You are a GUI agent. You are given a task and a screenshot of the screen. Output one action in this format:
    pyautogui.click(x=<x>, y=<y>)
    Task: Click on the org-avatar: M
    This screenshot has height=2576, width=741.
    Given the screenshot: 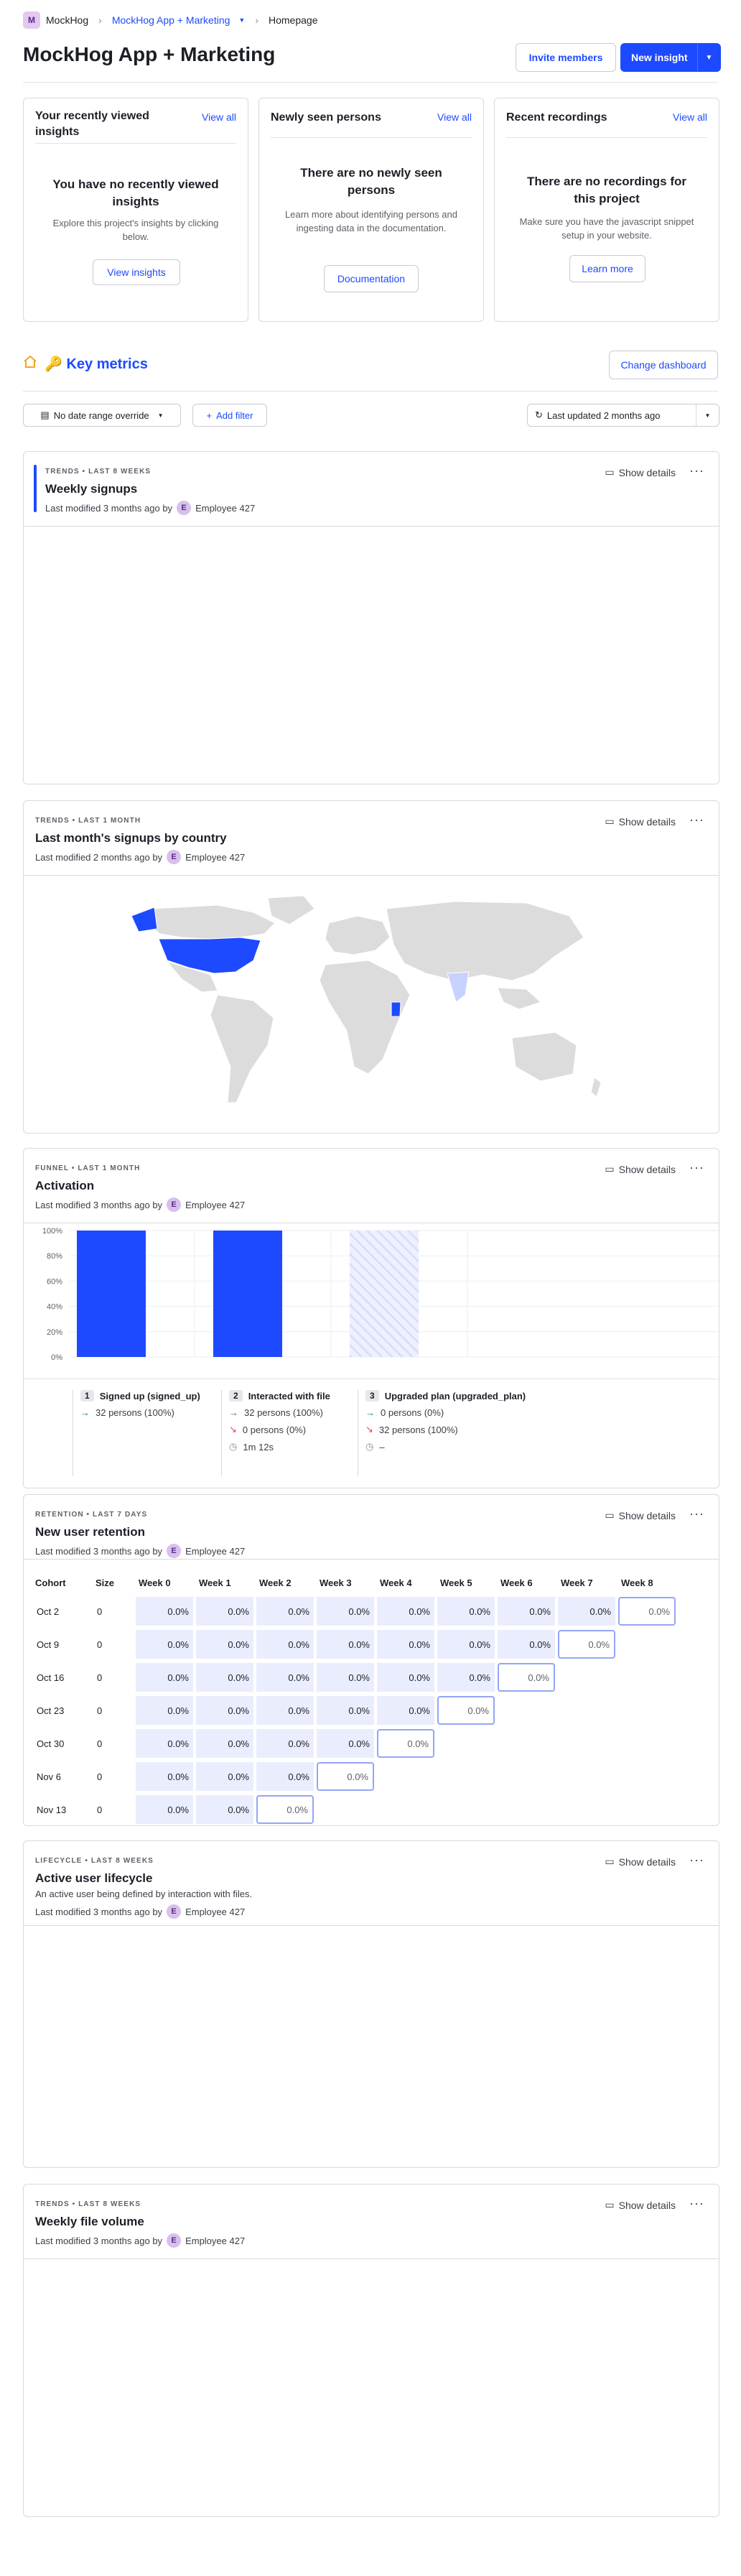 What is the action you would take?
    pyautogui.click(x=32, y=20)
    